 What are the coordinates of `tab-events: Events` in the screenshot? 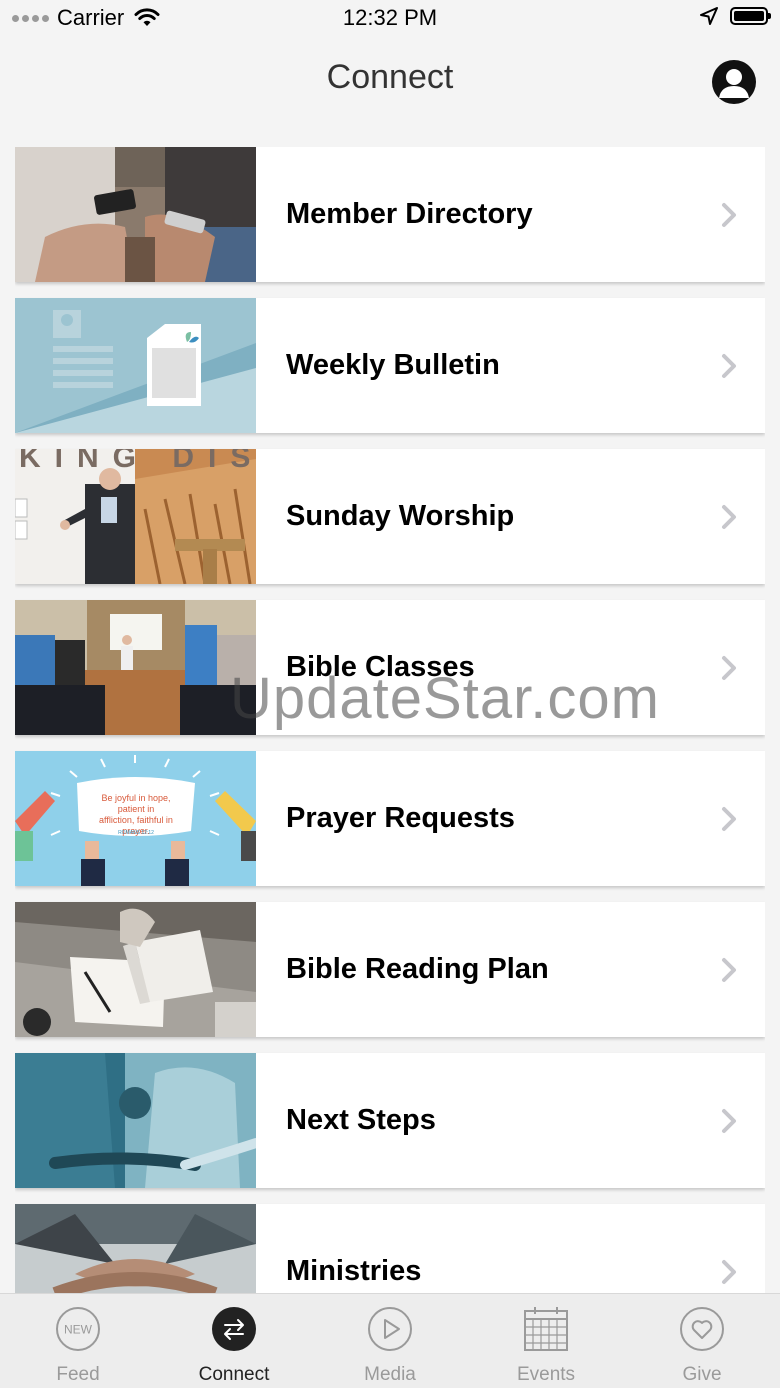 It's located at (546, 1341).